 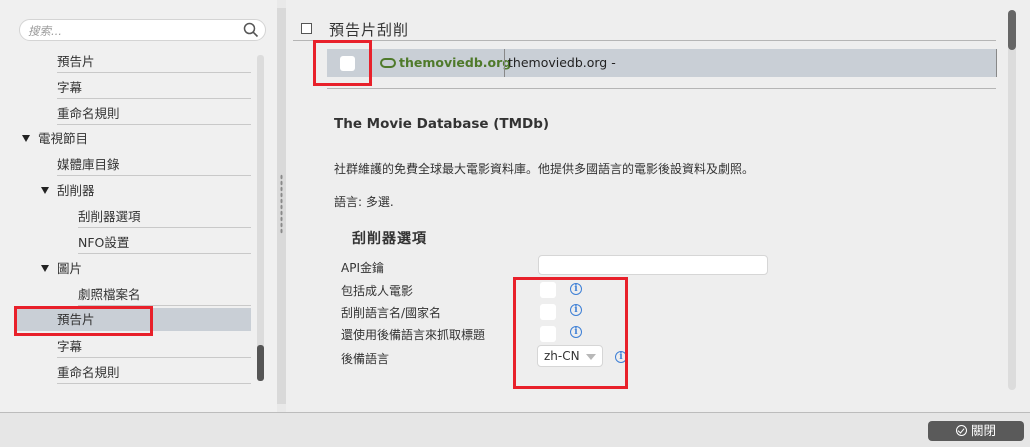 I want to click on tmdb-logo-text: themoviedb.org, so click(x=455, y=62).